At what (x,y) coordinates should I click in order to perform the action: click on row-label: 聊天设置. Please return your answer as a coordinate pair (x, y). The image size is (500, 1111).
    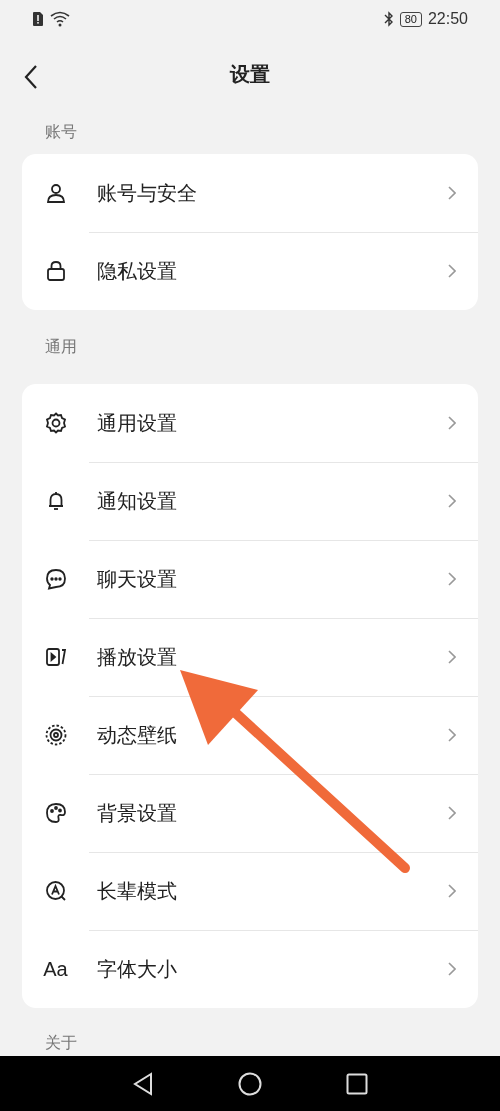
    Looking at the image, I should click on (137, 579).